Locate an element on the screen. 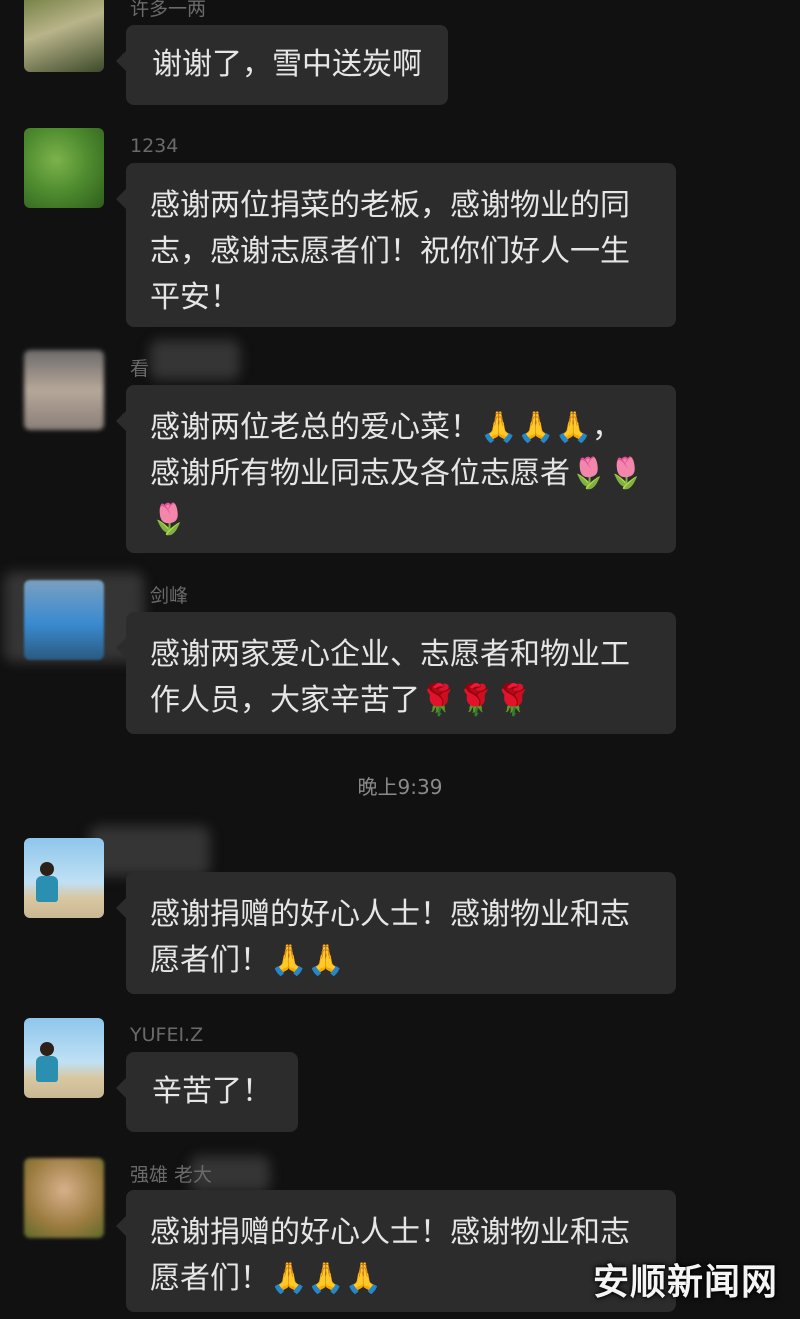  sender-name: 许多一两 is located at coordinates (168, 10).